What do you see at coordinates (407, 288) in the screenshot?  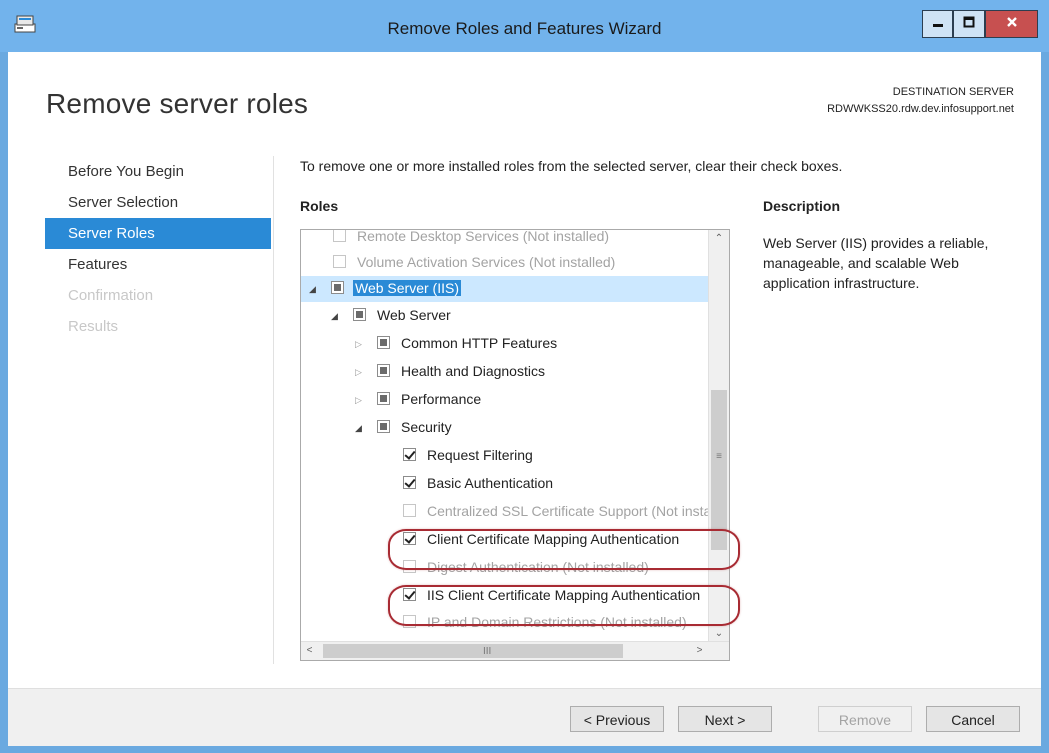 I see `role-label: Web Server (IIS)` at bounding box center [407, 288].